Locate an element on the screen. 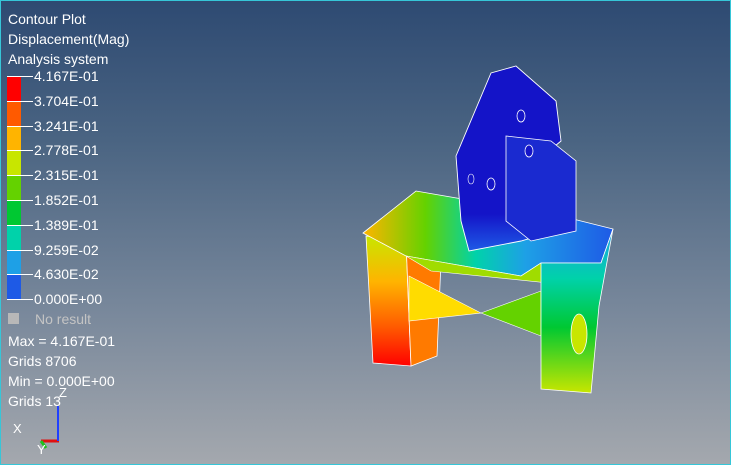  no-result-label: No result is located at coordinates (63, 319).